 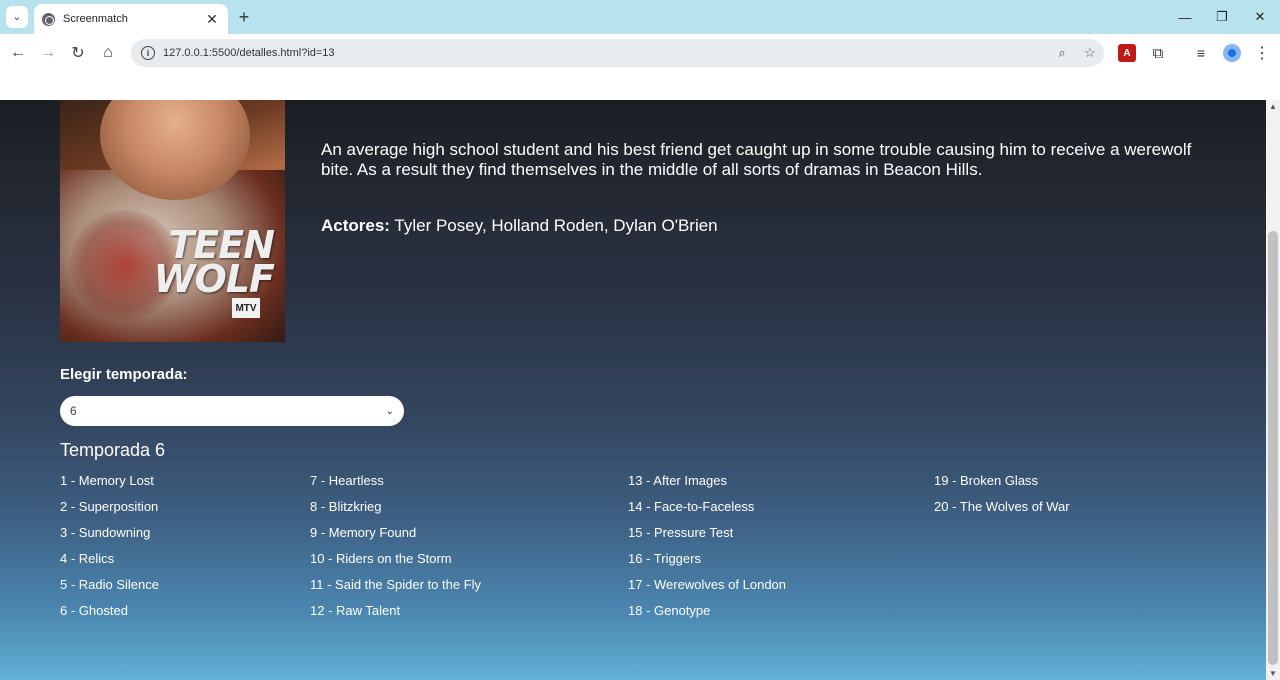 I want to click on episode-item: 5 - Radio Silence, so click(x=109, y=584).